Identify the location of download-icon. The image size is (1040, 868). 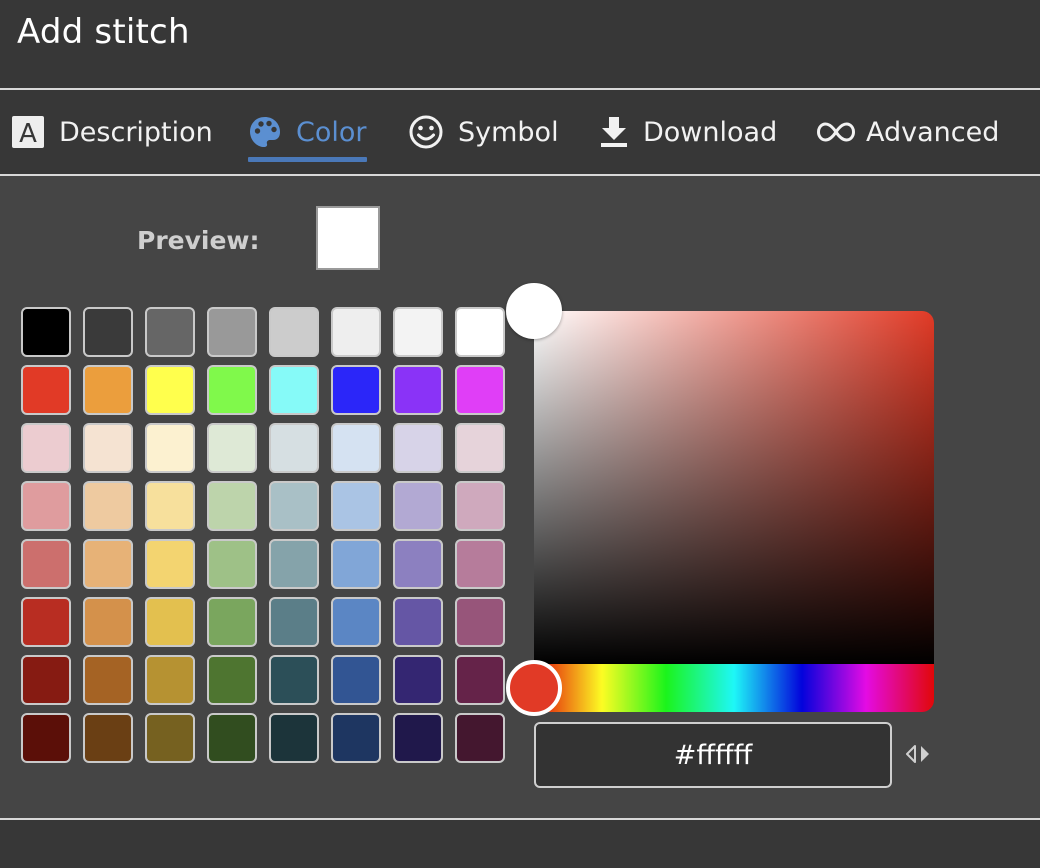
(614, 132).